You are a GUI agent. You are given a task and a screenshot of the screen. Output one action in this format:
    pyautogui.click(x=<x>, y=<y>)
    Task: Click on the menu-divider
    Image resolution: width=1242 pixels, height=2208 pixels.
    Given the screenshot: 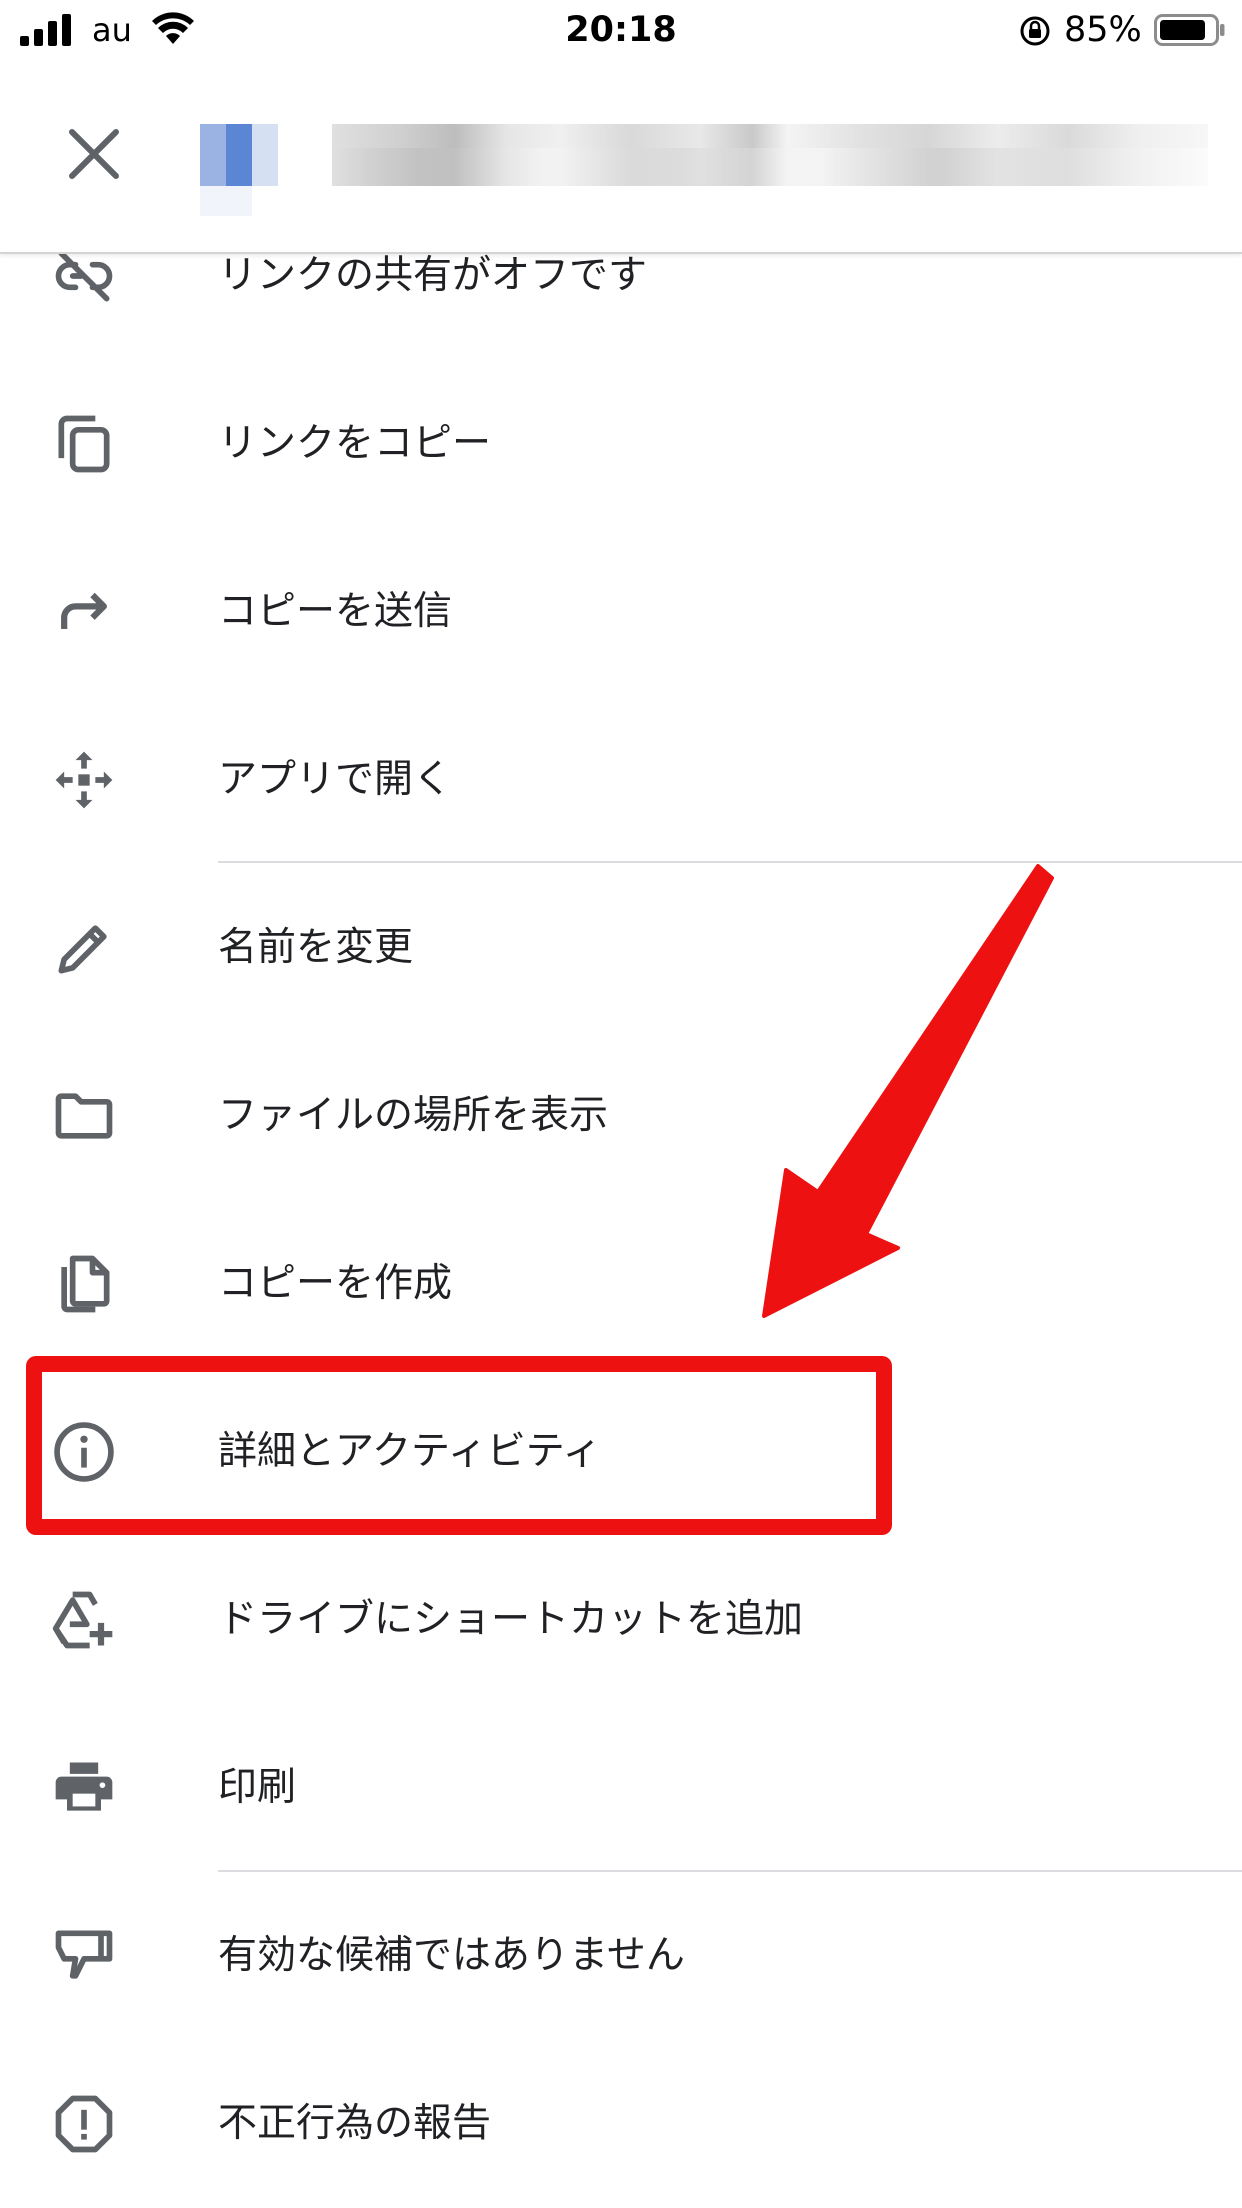 What is the action you would take?
    pyautogui.click(x=730, y=862)
    